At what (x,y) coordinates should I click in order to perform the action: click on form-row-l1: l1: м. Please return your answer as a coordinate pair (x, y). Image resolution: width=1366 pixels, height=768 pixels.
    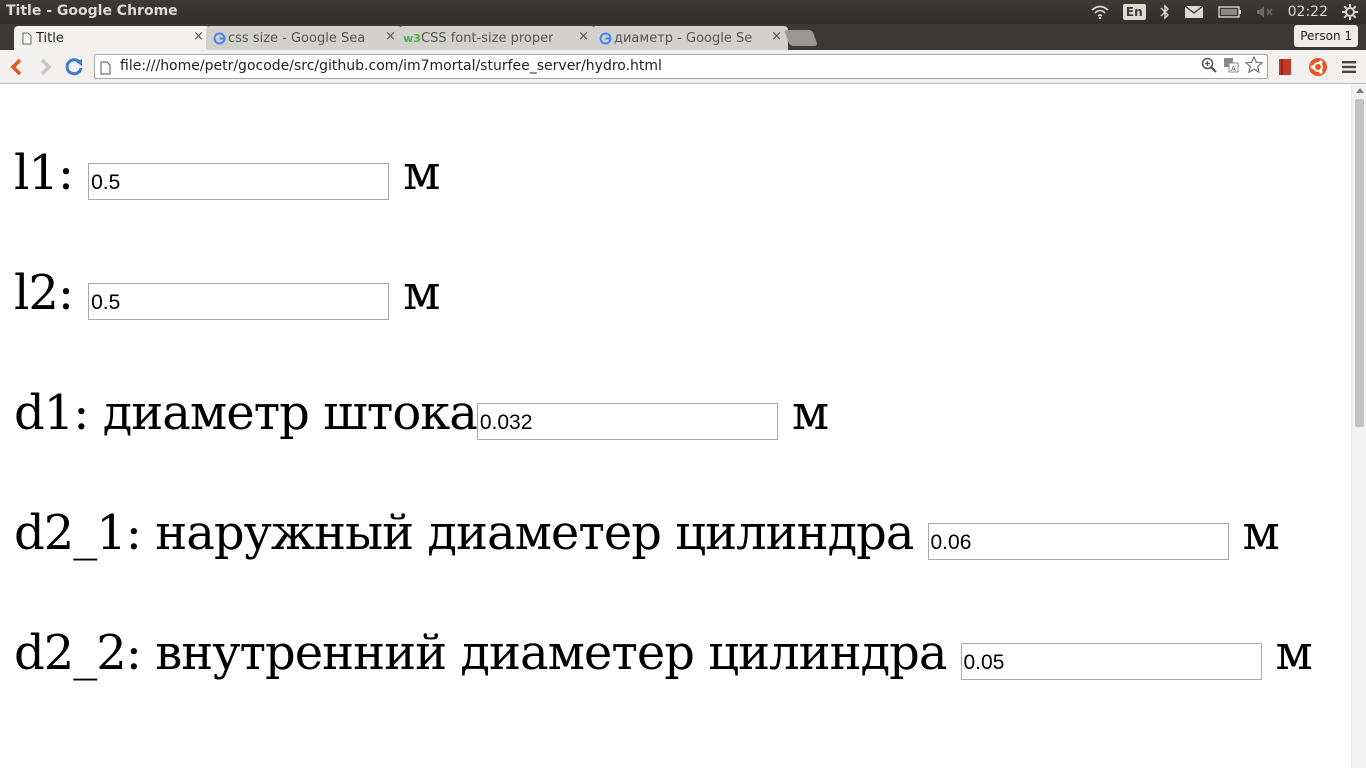
    Looking at the image, I should click on (227, 173).